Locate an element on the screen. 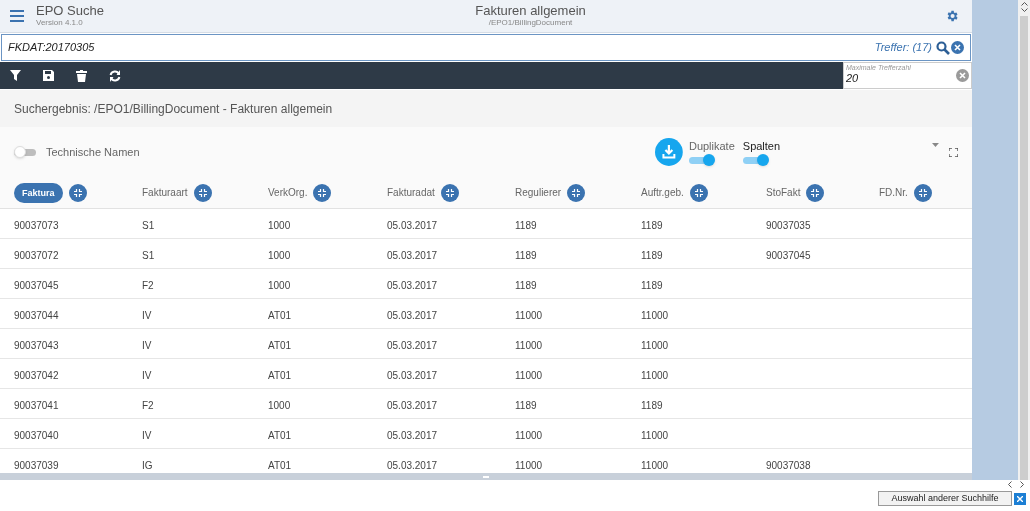 This screenshot has height=511, width=1030. page-title: Fakturen allgemein is located at coordinates (530, 11).